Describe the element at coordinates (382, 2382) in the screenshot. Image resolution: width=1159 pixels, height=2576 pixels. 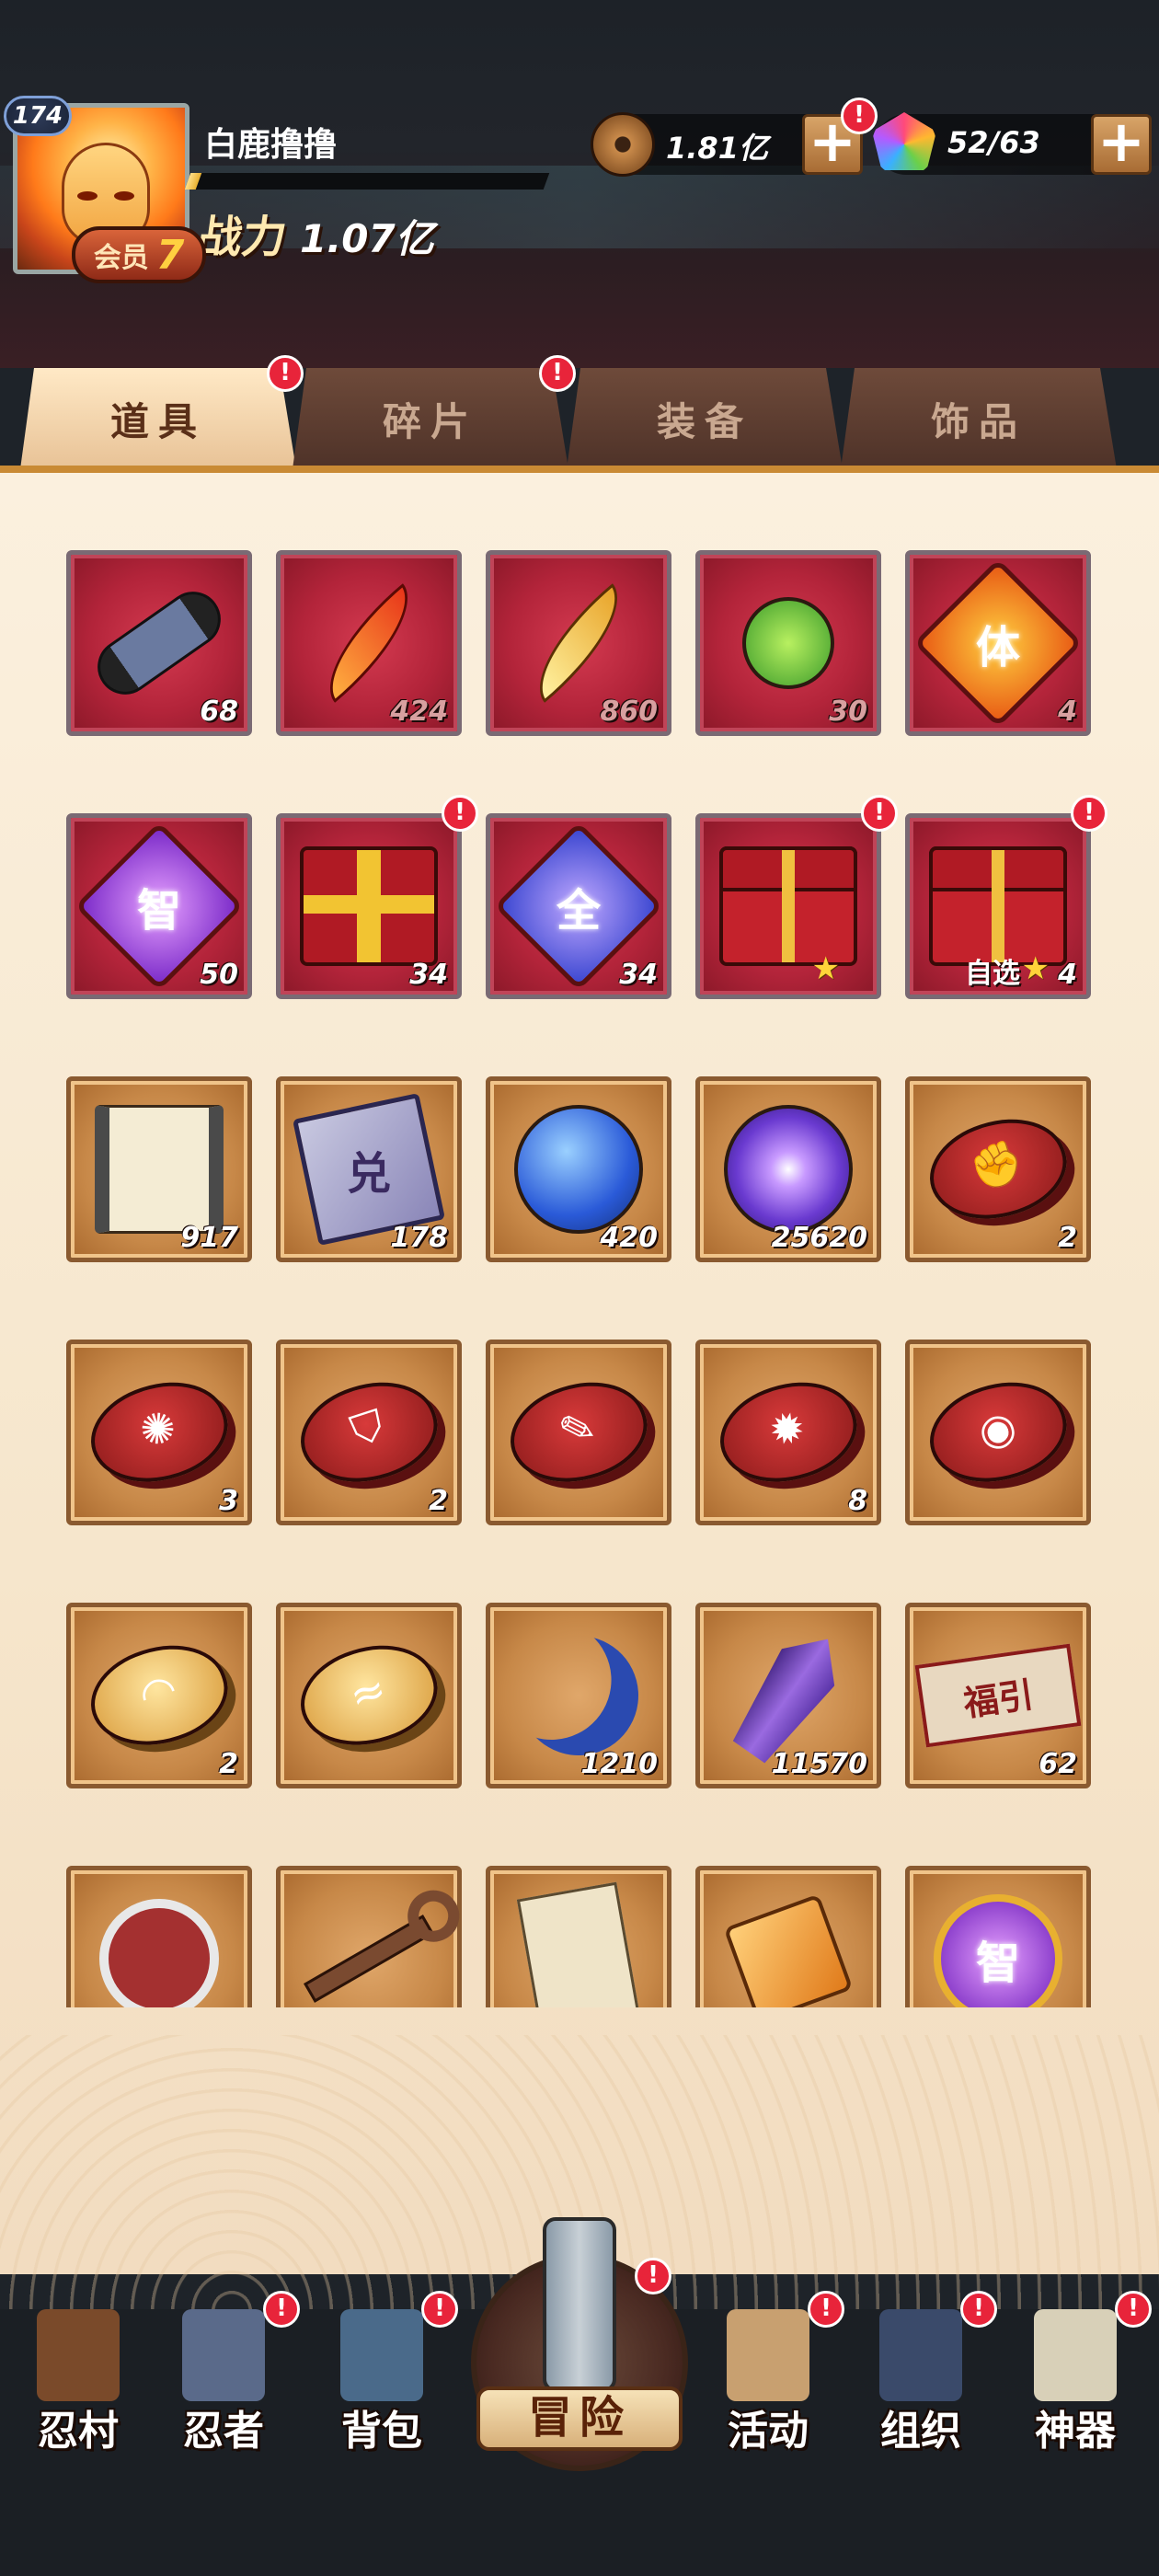
I see `nav-backpack: 背包` at that location.